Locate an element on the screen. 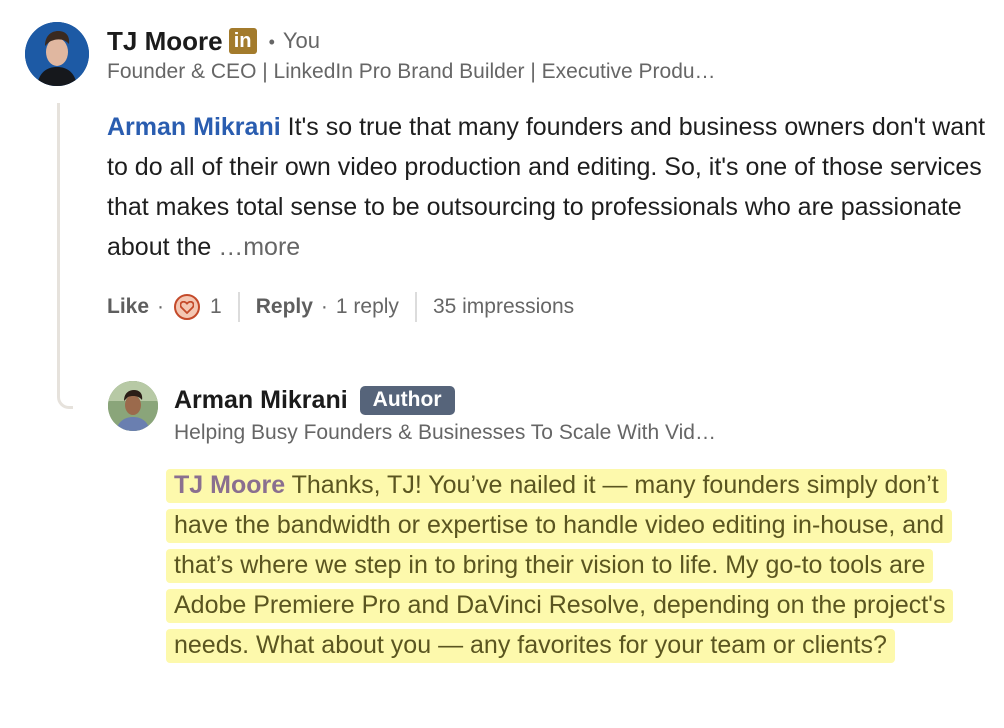  avatar-arman-mikrani is located at coordinates (133, 406).